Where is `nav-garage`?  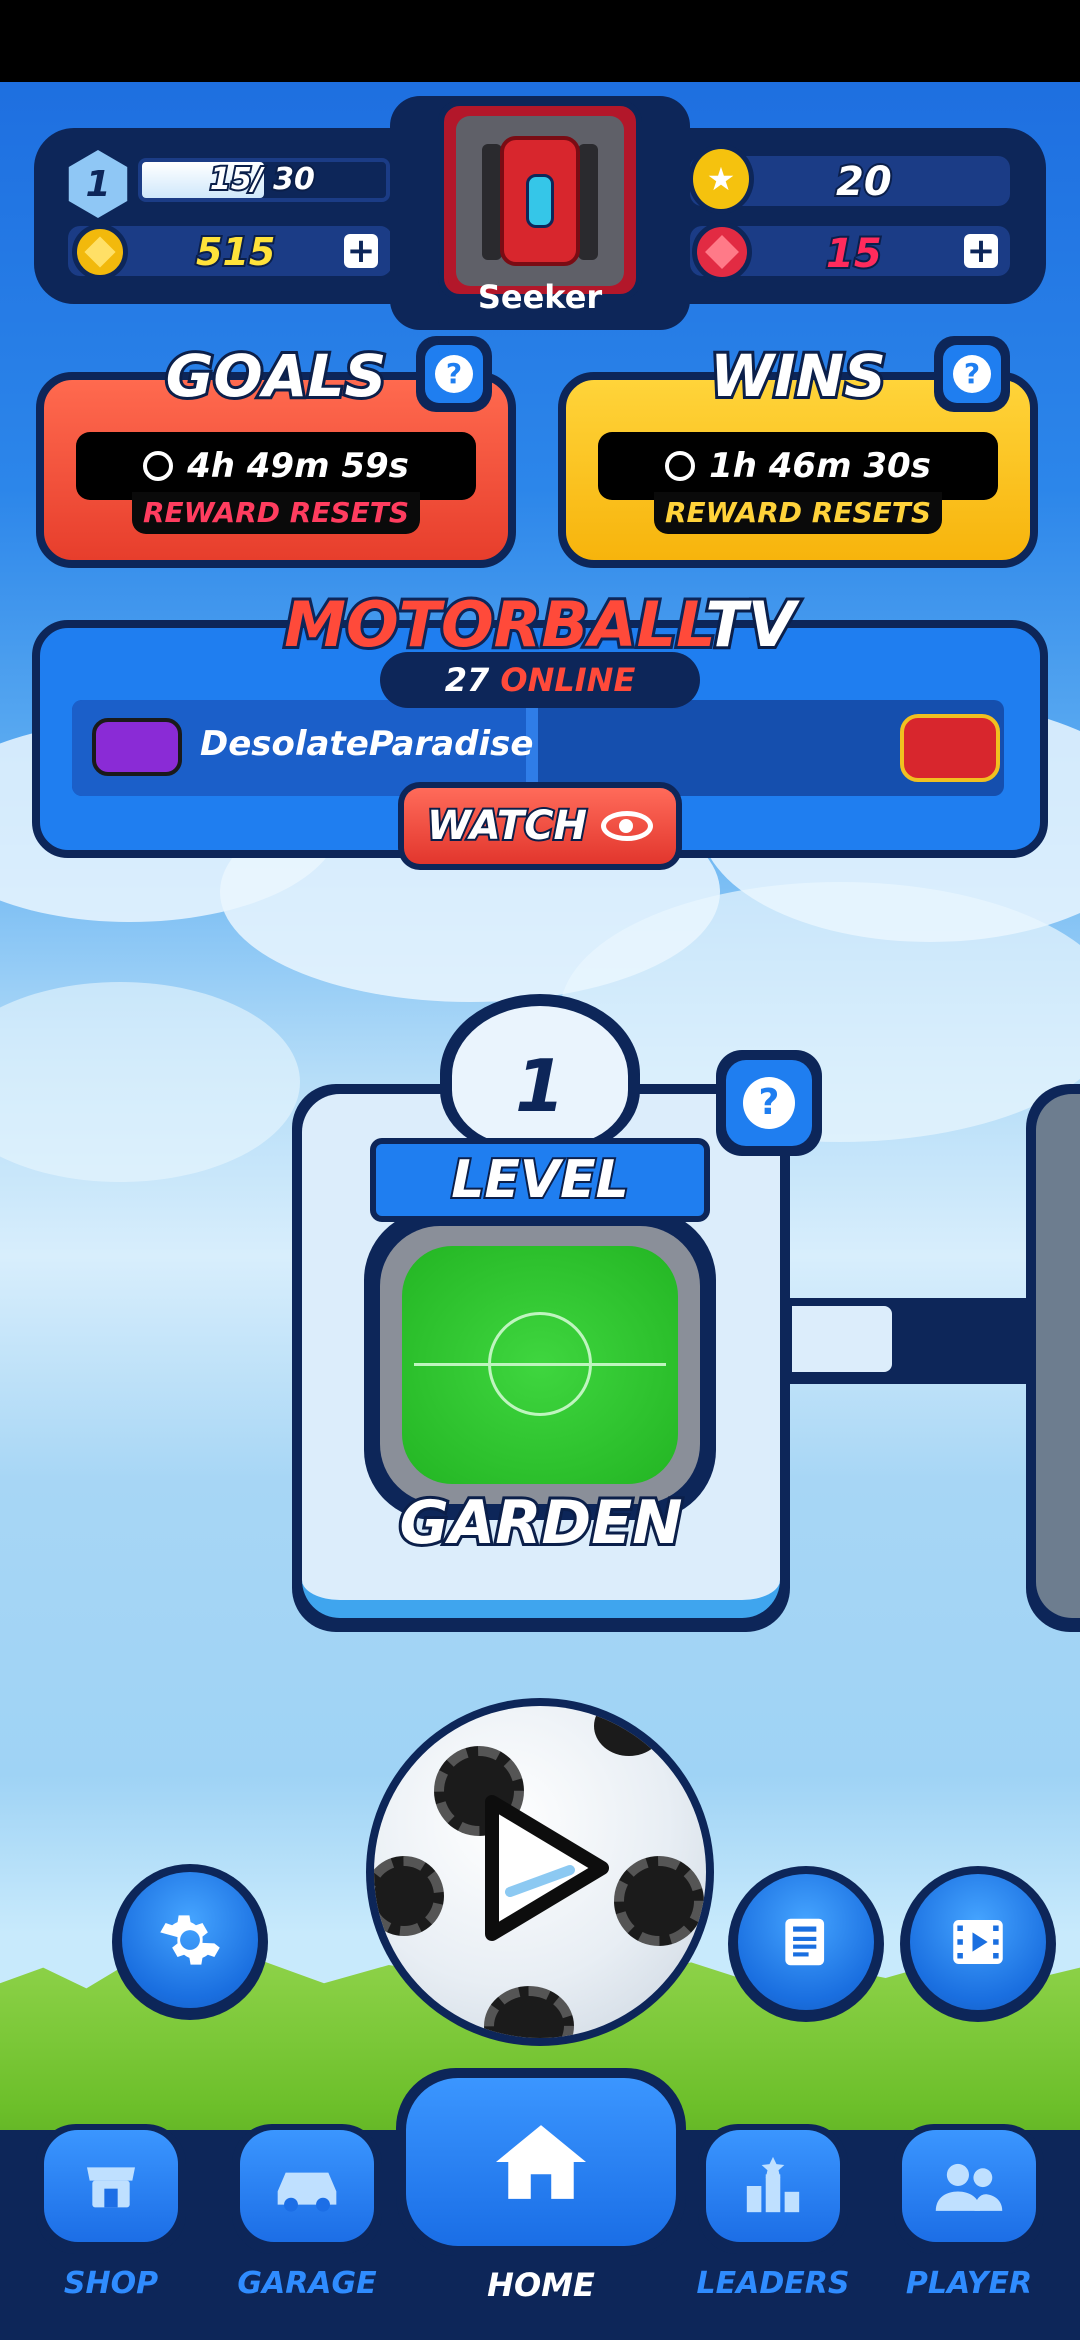
nav-garage is located at coordinates (307, 2189).